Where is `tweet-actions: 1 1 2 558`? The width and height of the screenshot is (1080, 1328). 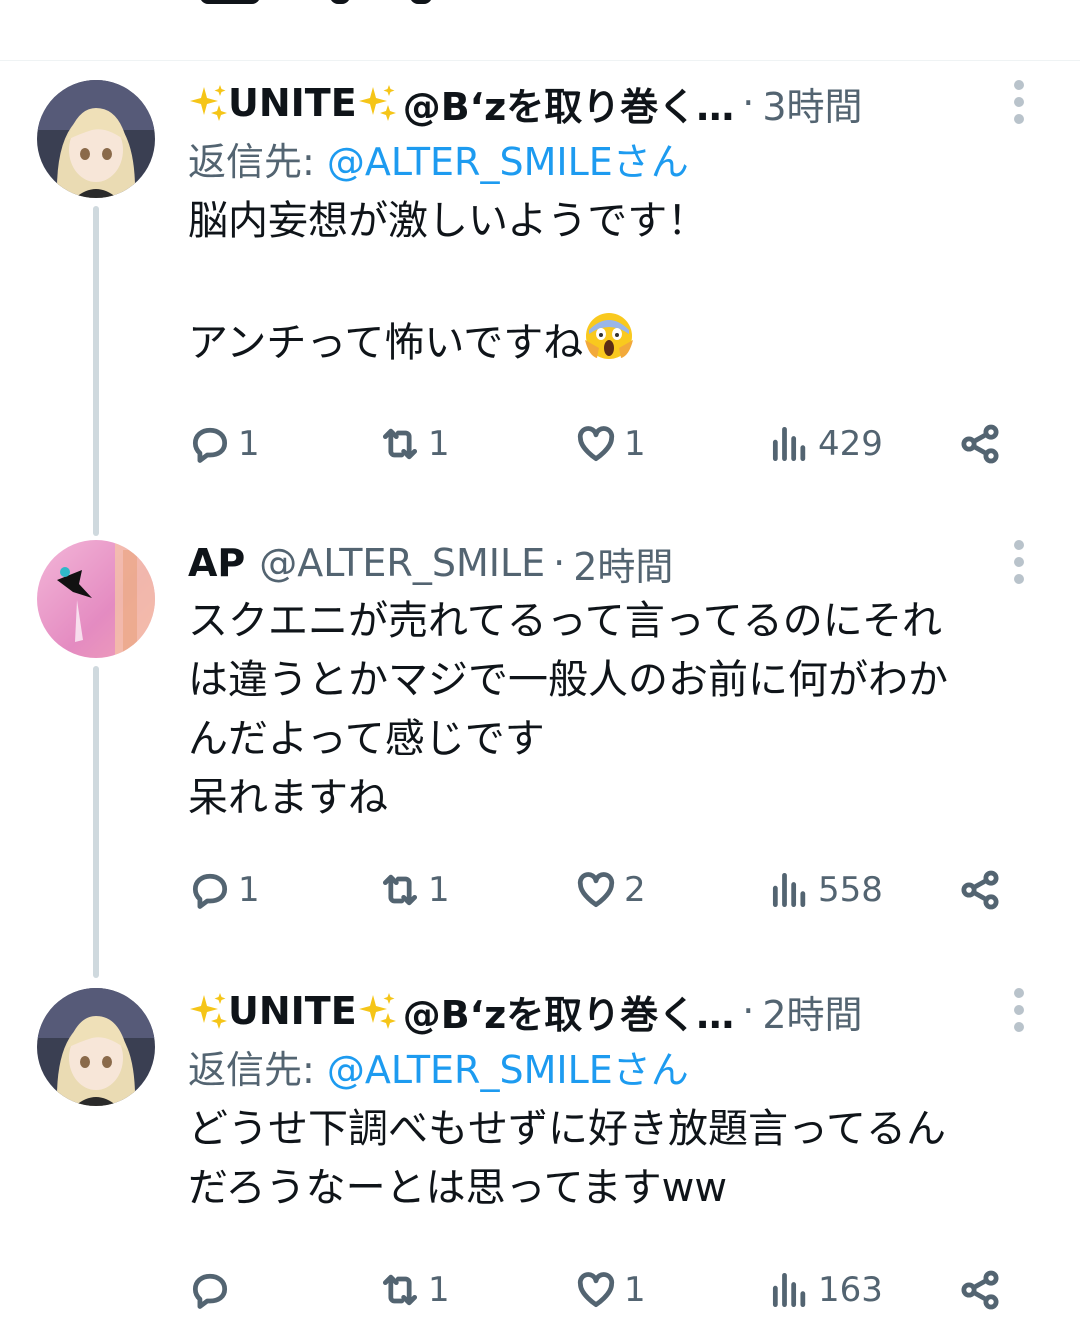
tweet-actions: 1 1 2 558 is located at coordinates (618, 890).